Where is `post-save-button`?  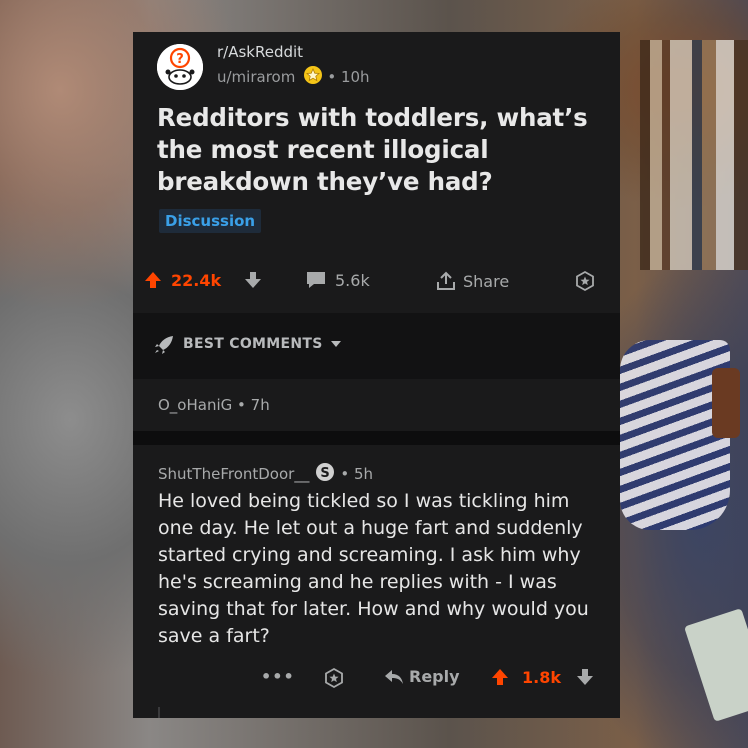 post-save-button is located at coordinates (585, 281).